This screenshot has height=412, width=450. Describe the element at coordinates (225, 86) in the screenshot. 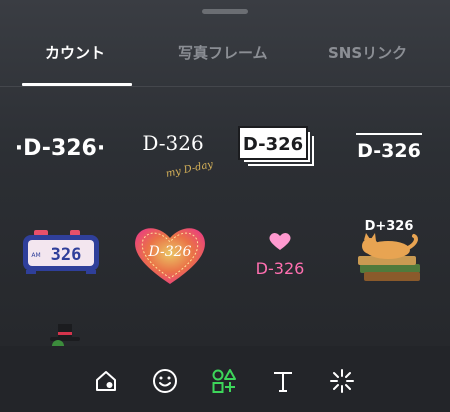

I see `tabs-divider` at that location.